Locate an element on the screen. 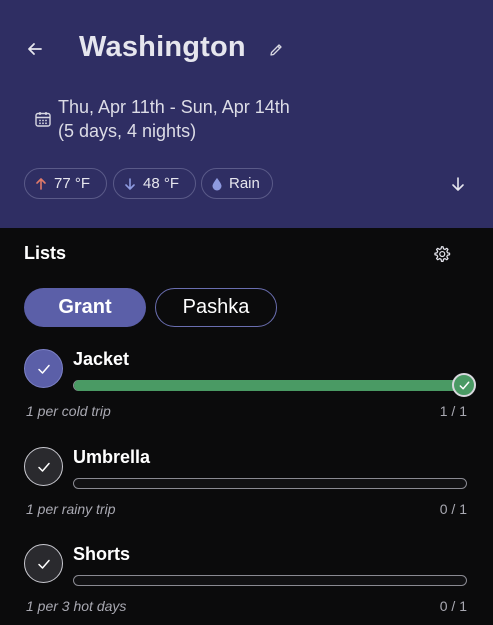 This screenshot has width=493, height=625. list-settings-button is located at coordinates (441, 254).